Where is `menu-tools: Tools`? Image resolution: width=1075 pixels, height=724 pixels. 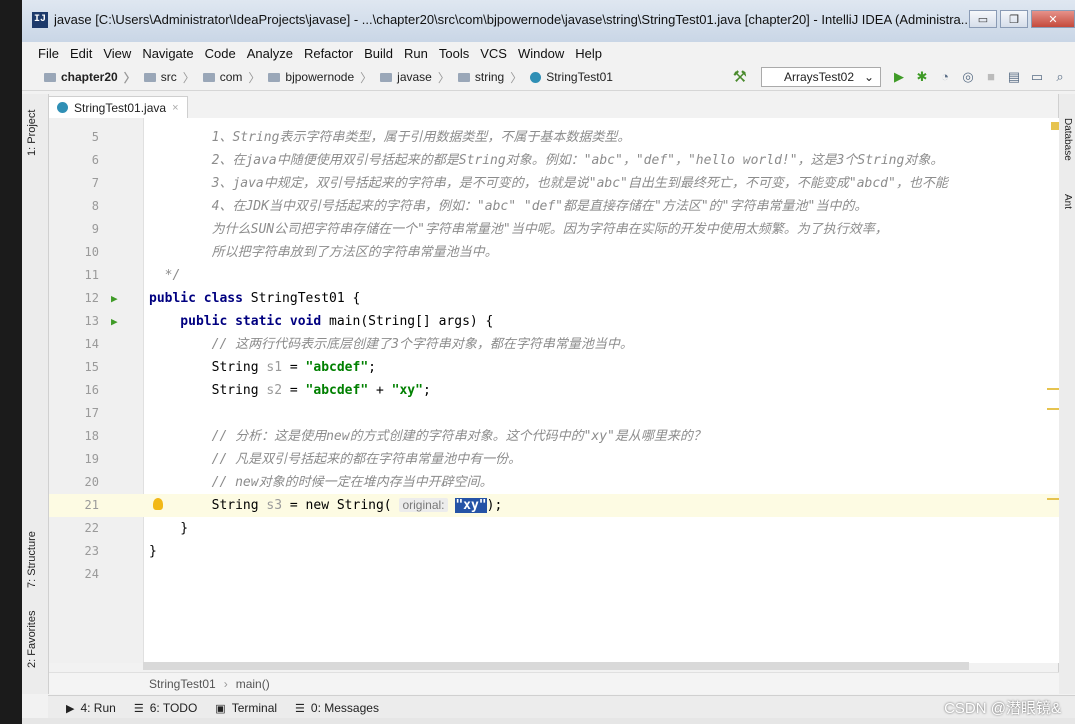
menu-tools: Tools is located at coordinates (454, 53).